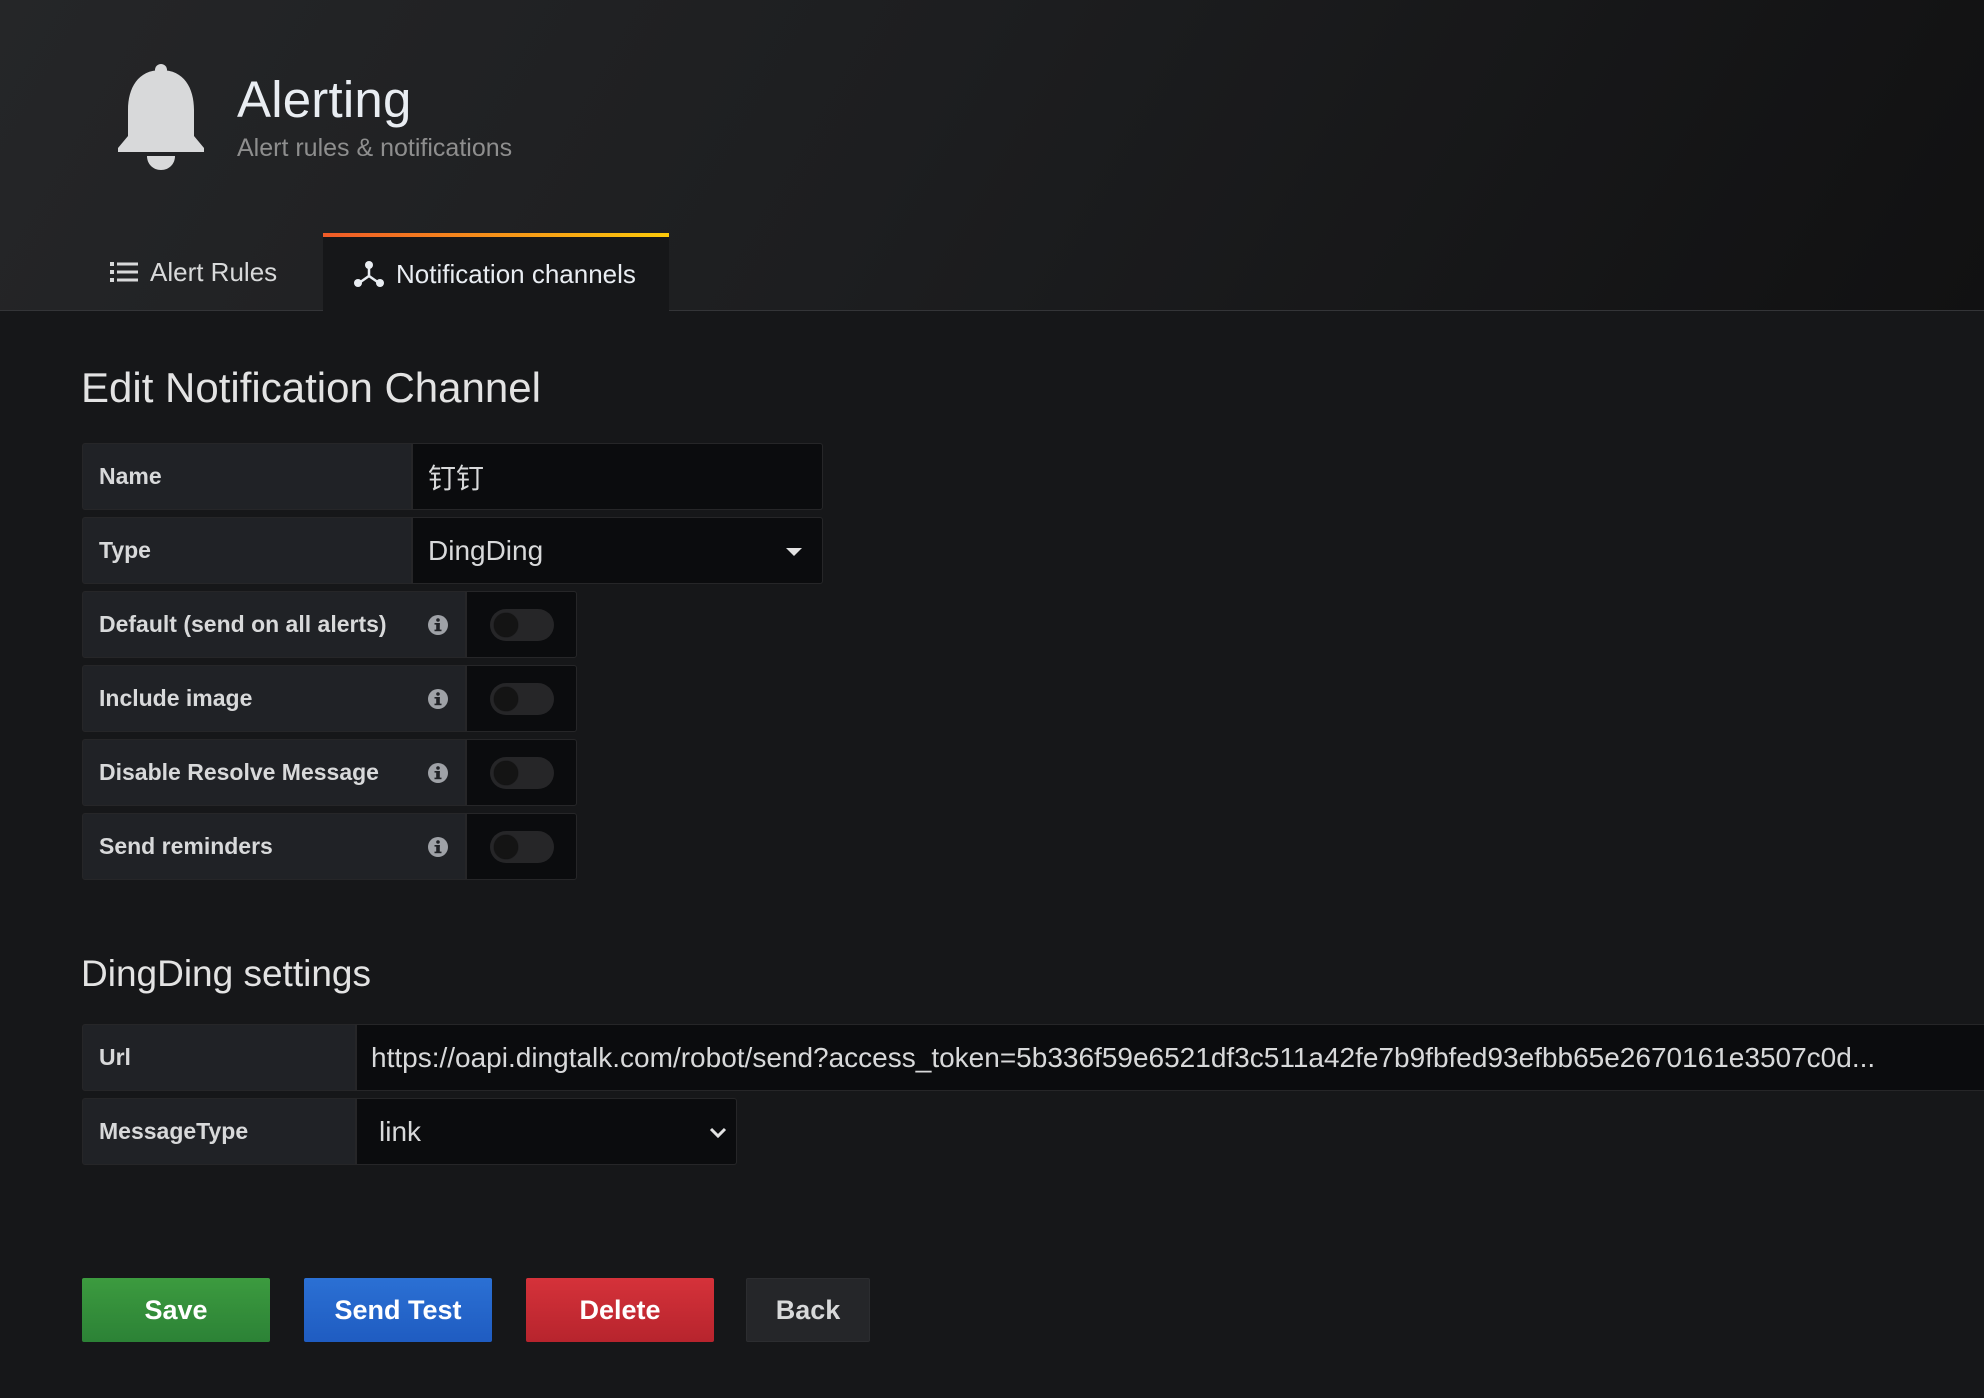 Image resolution: width=1984 pixels, height=1398 pixels. I want to click on toggle-label-row: Disable Resolve Message, so click(274, 772).